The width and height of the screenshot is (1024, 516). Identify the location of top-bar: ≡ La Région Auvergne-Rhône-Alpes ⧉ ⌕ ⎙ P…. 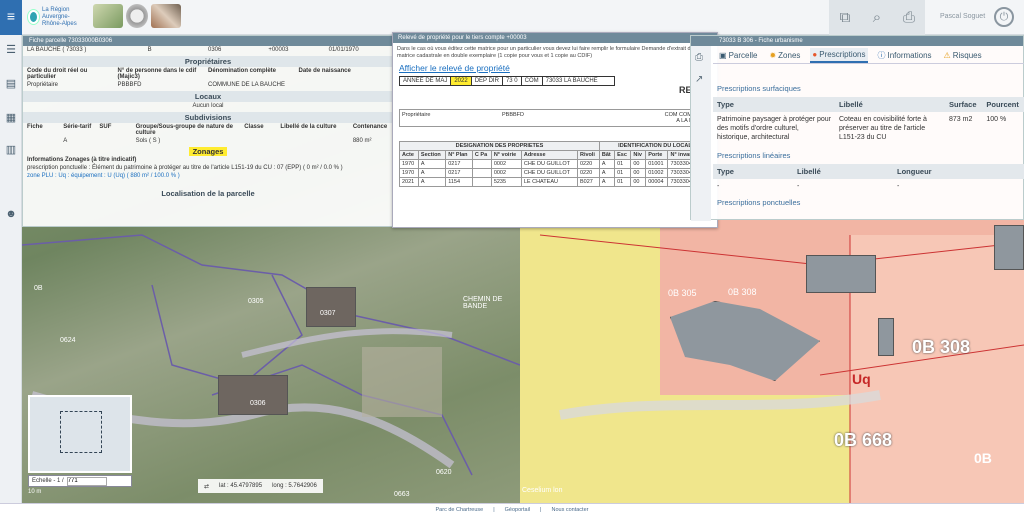
(512, 17).